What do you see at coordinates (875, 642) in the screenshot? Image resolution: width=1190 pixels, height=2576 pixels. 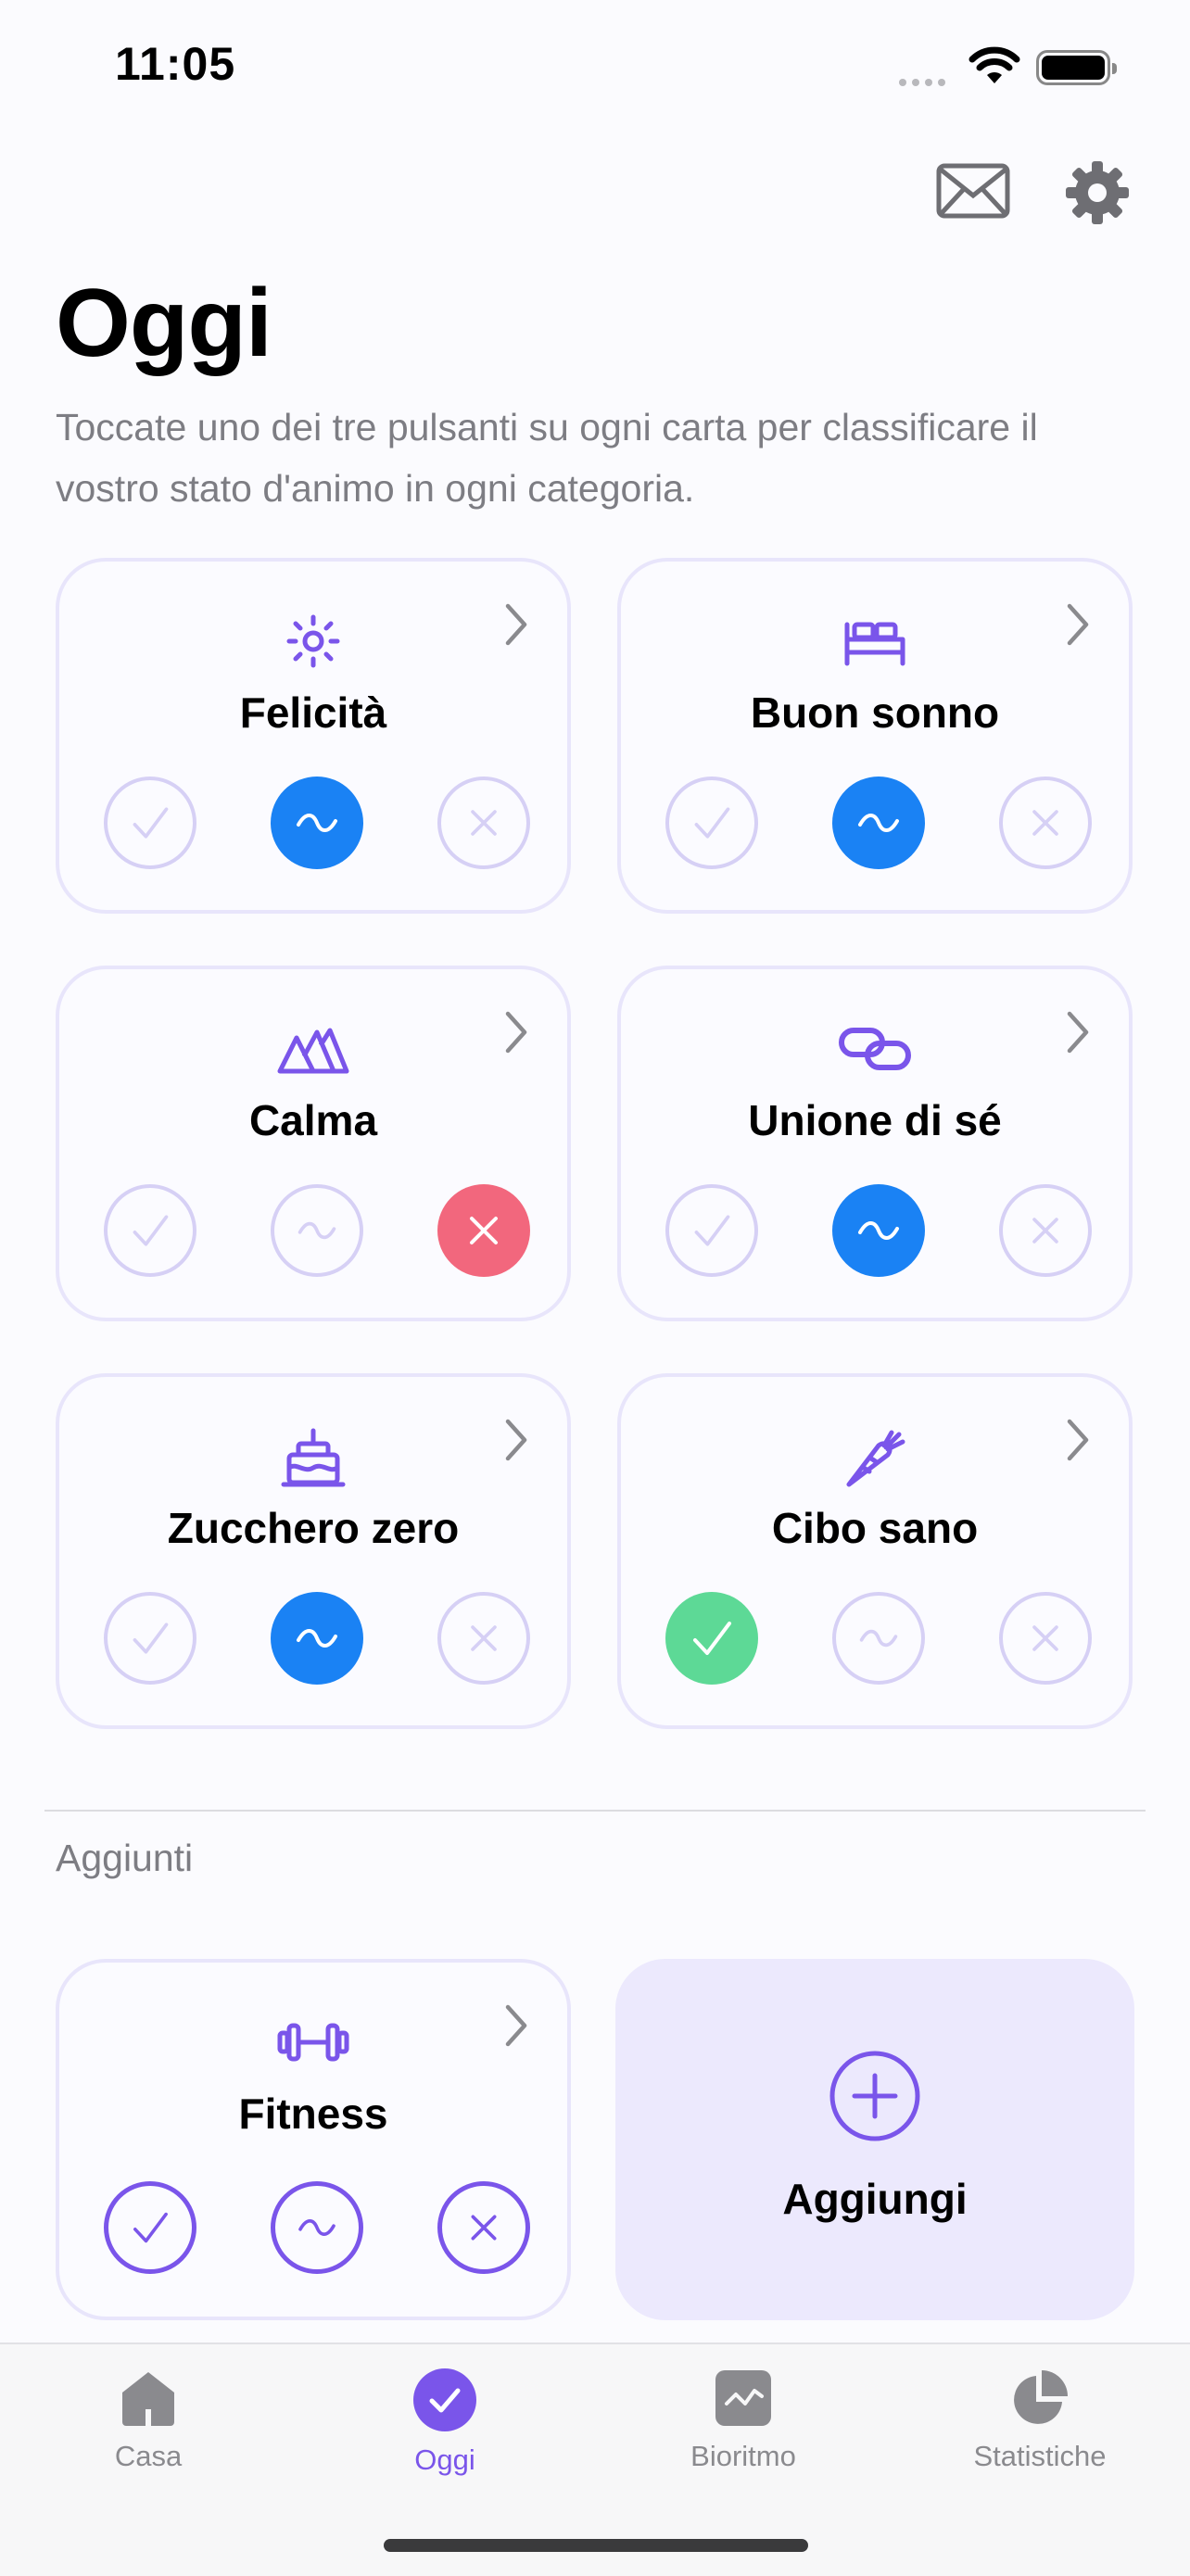 I see `bed-icon` at bounding box center [875, 642].